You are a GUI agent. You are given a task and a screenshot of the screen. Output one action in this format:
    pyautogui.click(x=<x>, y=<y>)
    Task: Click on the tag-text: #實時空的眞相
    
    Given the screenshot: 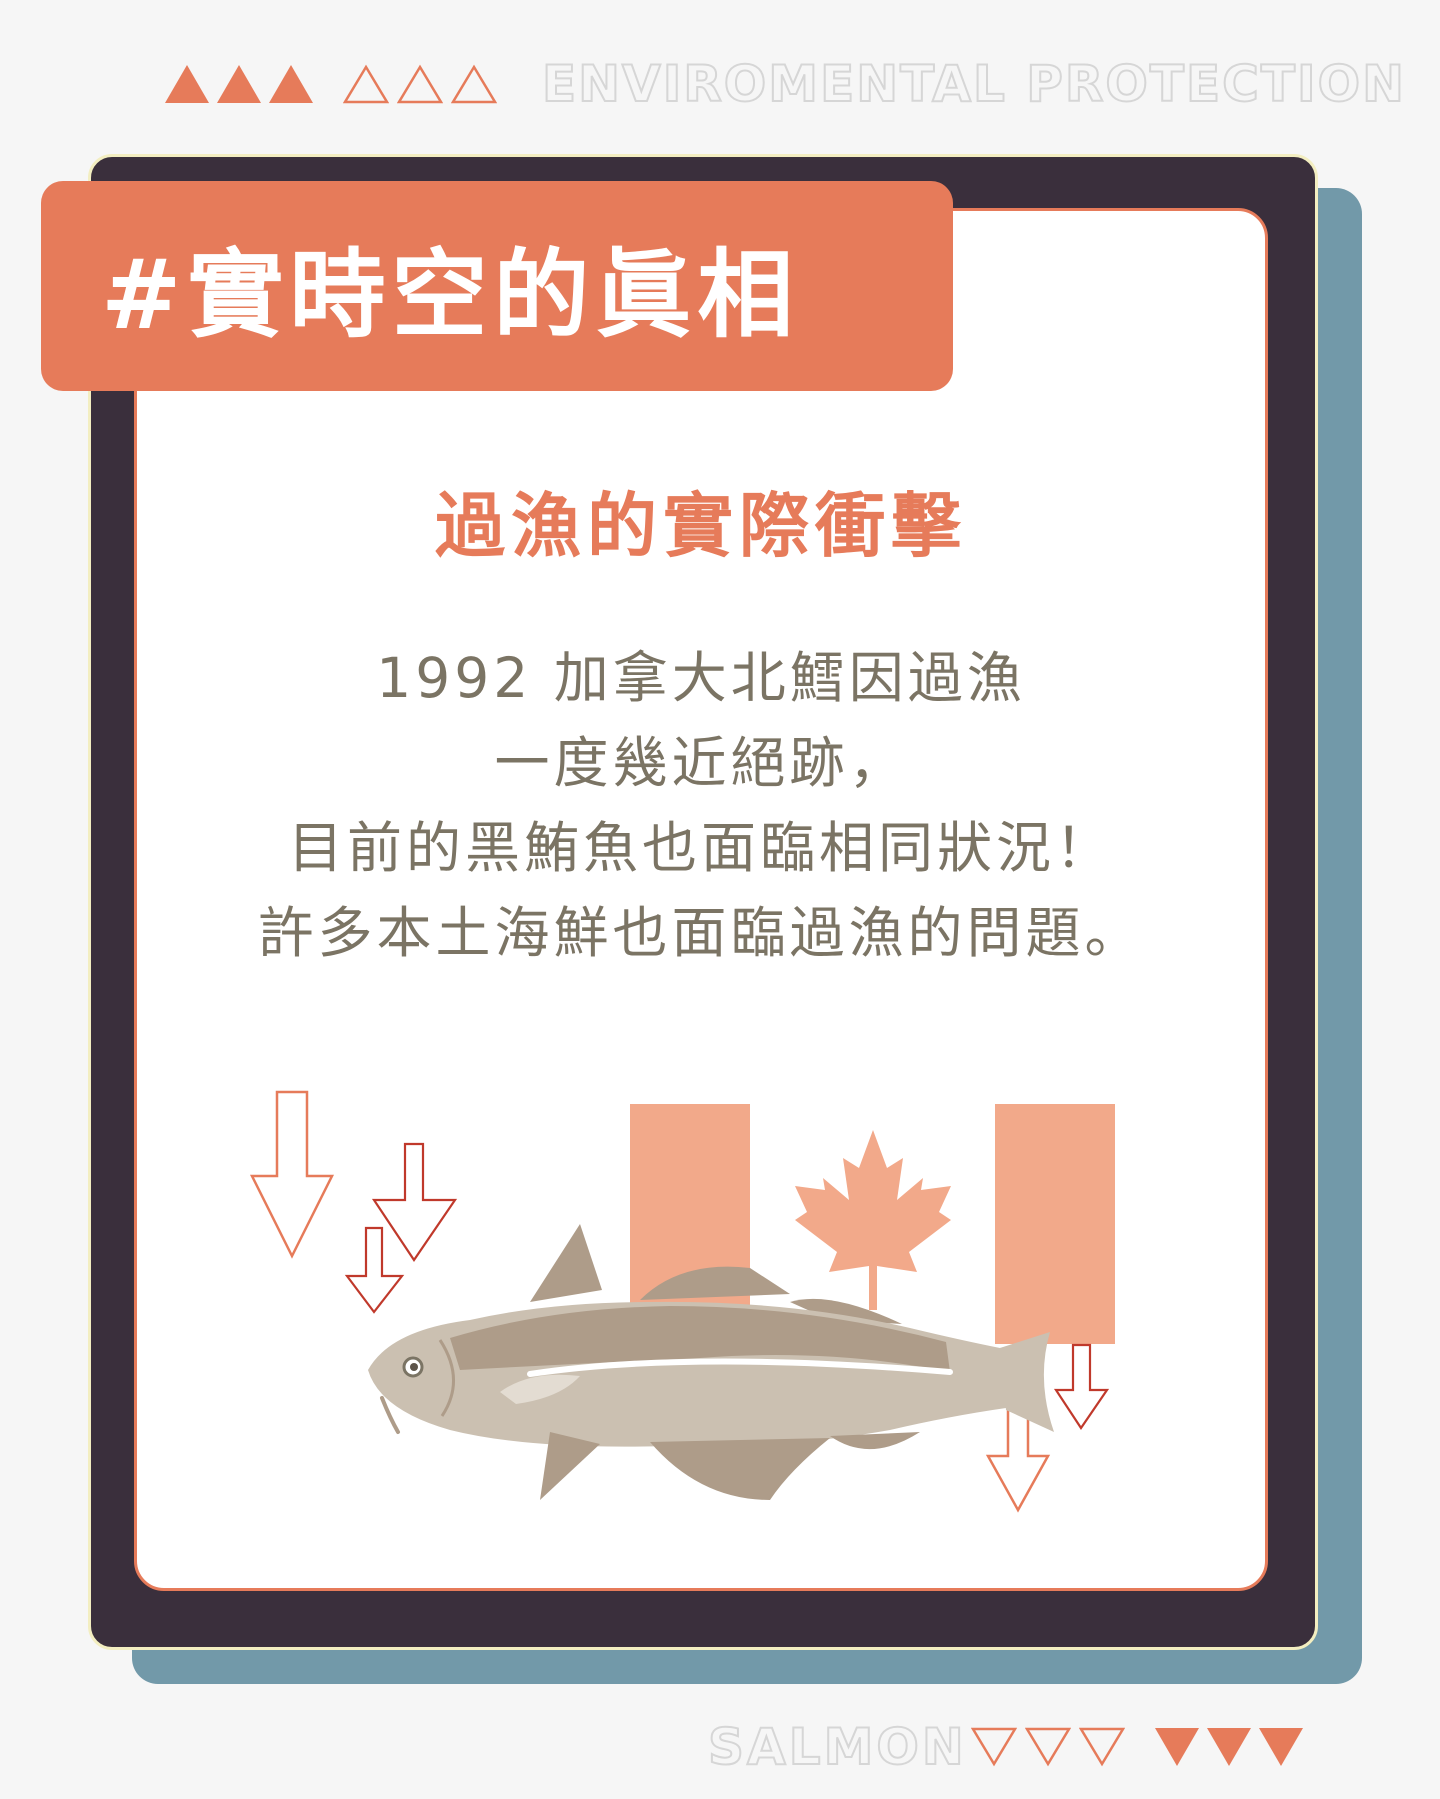 What is the action you would take?
    pyautogui.click(x=450, y=294)
    